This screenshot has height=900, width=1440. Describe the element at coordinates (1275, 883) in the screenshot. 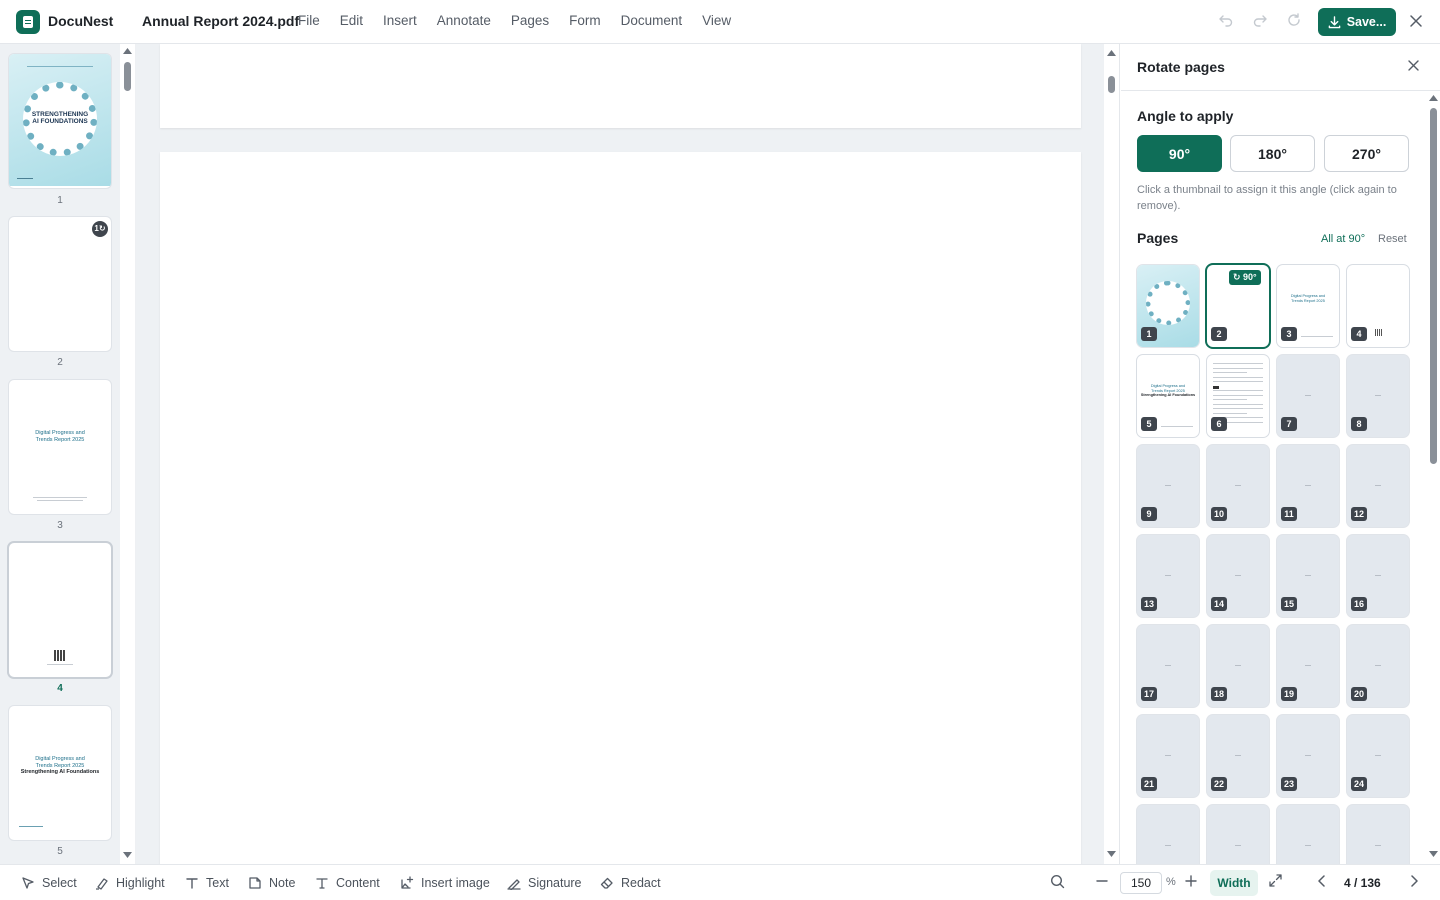

I see `fullscreen-icon` at that location.